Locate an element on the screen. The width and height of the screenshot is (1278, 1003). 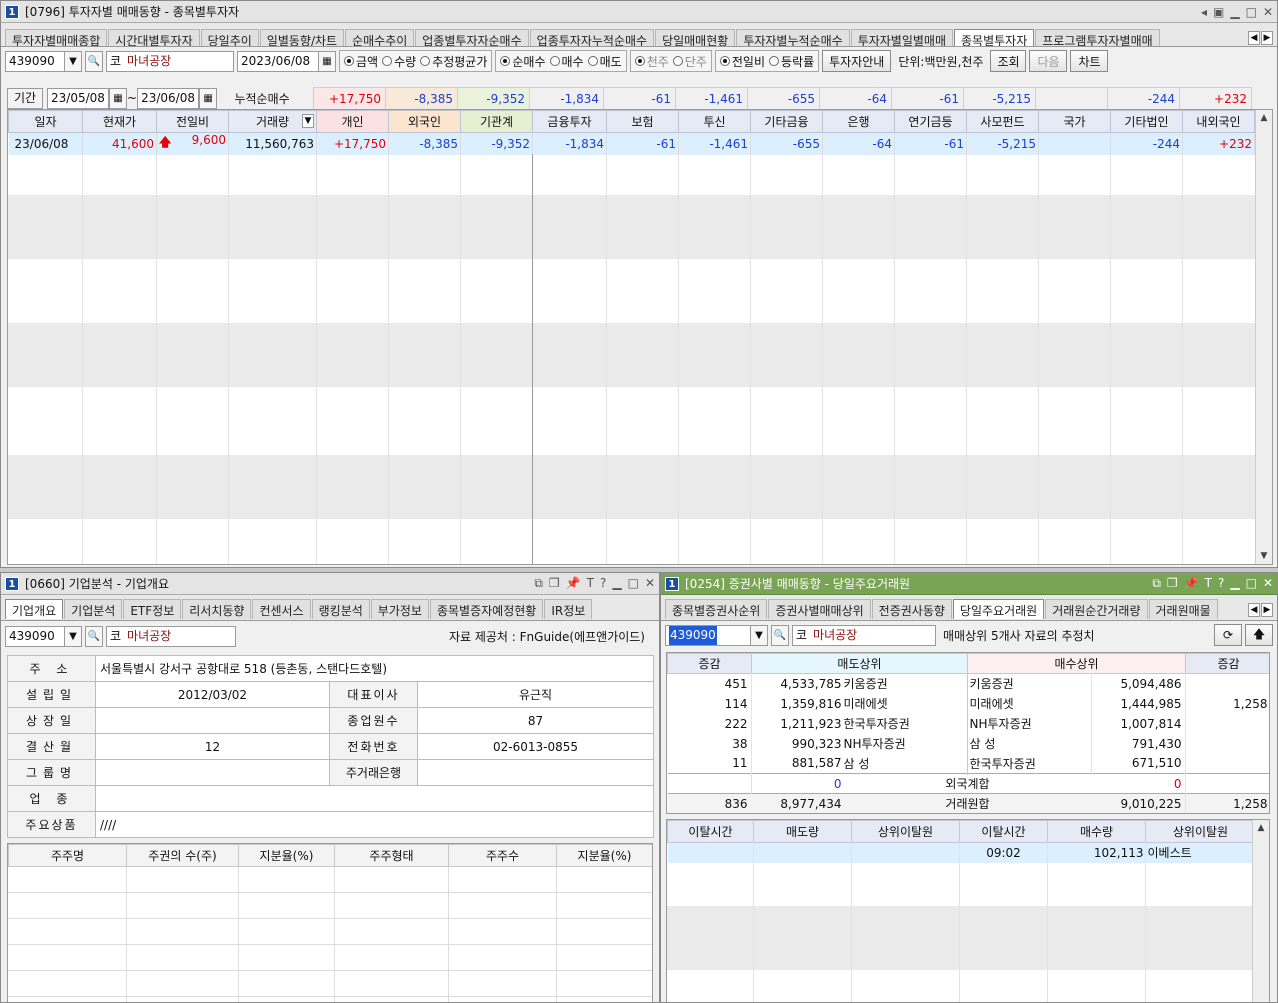
search-button: 조회 is located at coordinates (1008, 61).